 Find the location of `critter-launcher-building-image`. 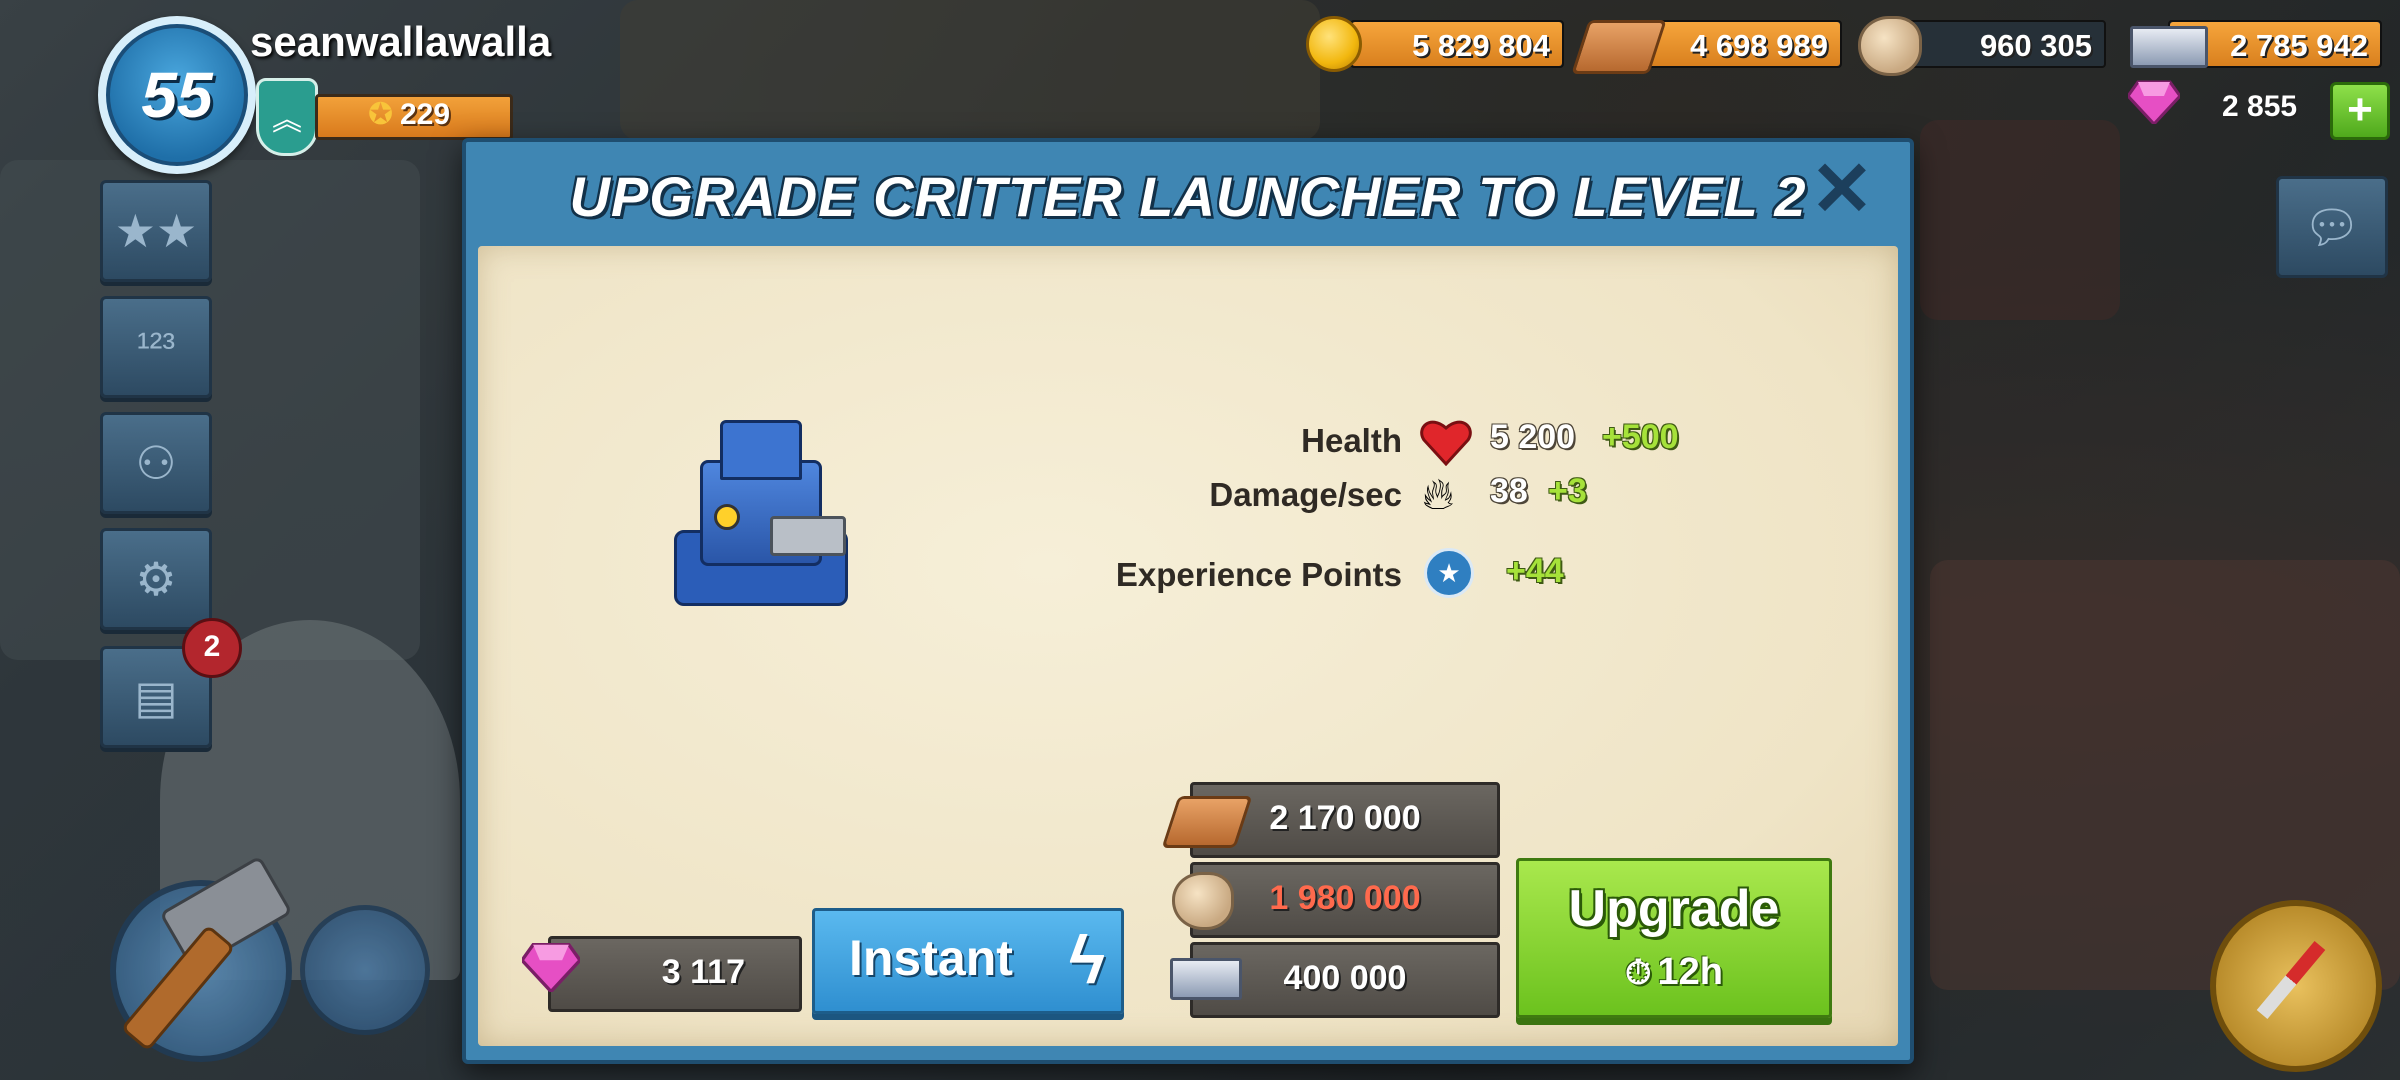

critter-launcher-building-image is located at coordinates (761, 518).